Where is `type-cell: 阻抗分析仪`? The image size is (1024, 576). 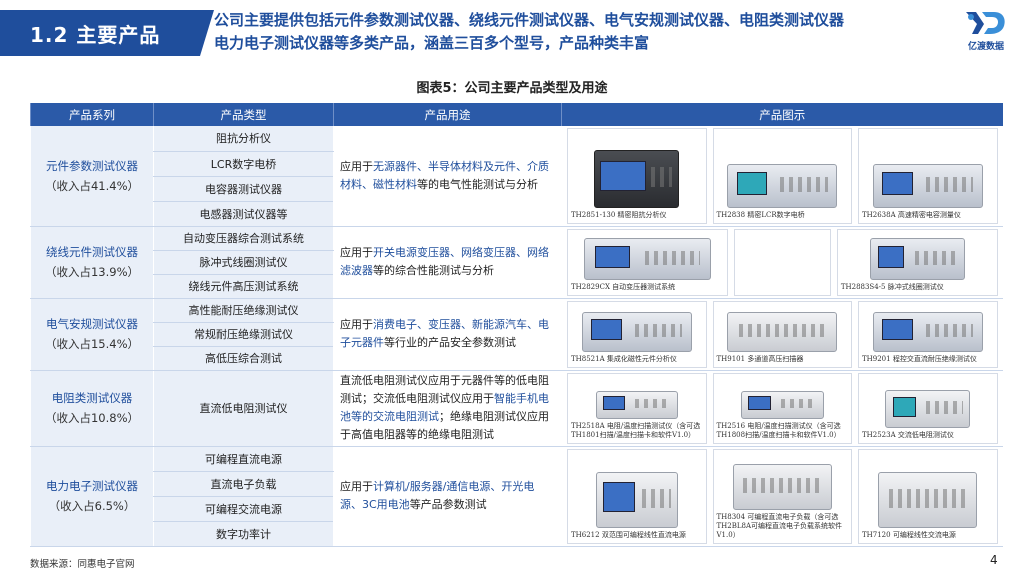
type-cell: 阻抗分析仪 is located at coordinates (243, 139).